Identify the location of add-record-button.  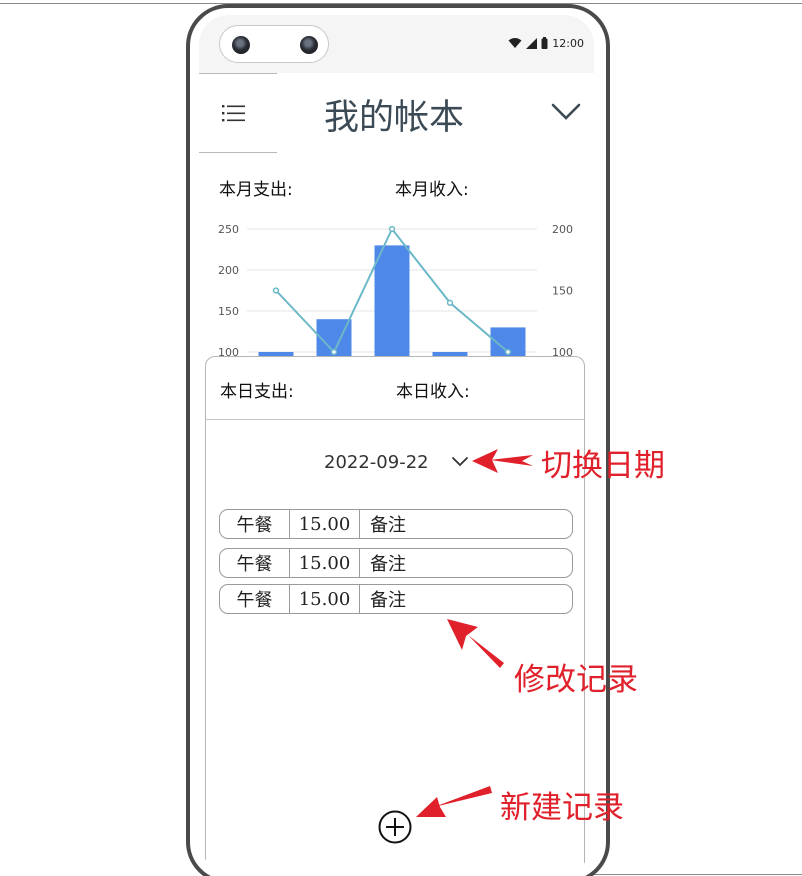
(395, 827).